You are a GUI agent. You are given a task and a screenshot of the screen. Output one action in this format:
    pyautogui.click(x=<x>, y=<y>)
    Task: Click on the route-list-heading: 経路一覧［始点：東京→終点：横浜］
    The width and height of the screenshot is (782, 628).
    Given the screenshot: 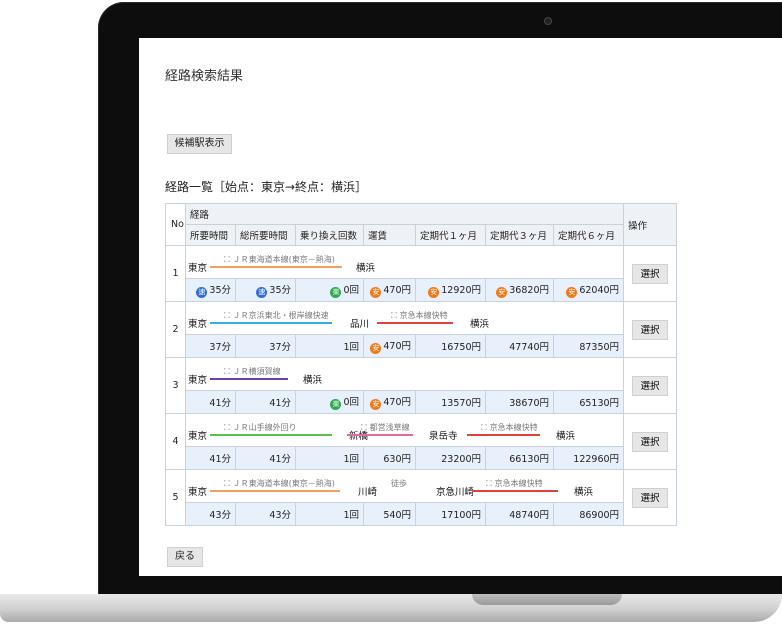 What is the action you would take?
    pyautogui.click(x=266, y=187)
    